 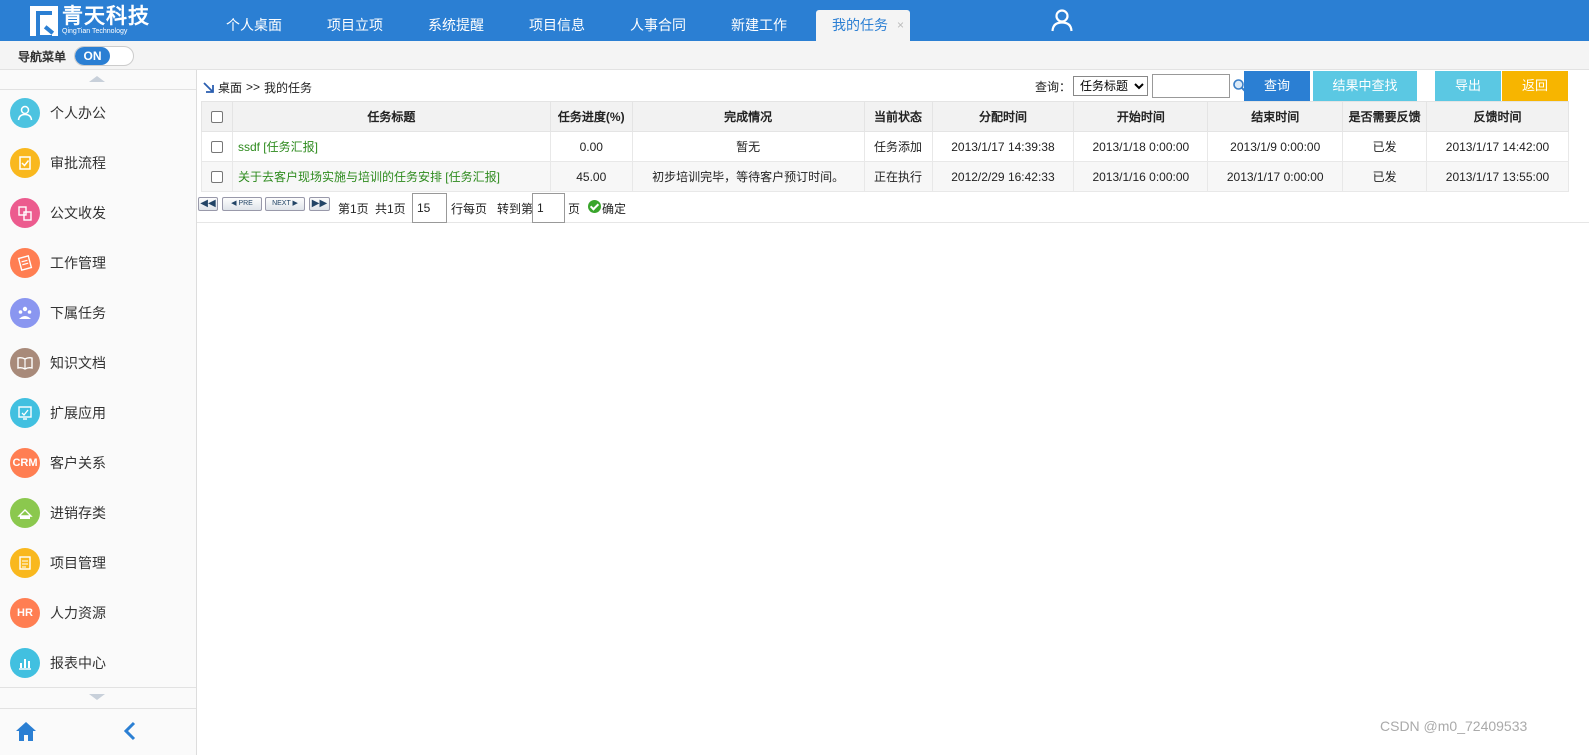 I want to click on query-button: 查询, so click(x=1277, y=86).